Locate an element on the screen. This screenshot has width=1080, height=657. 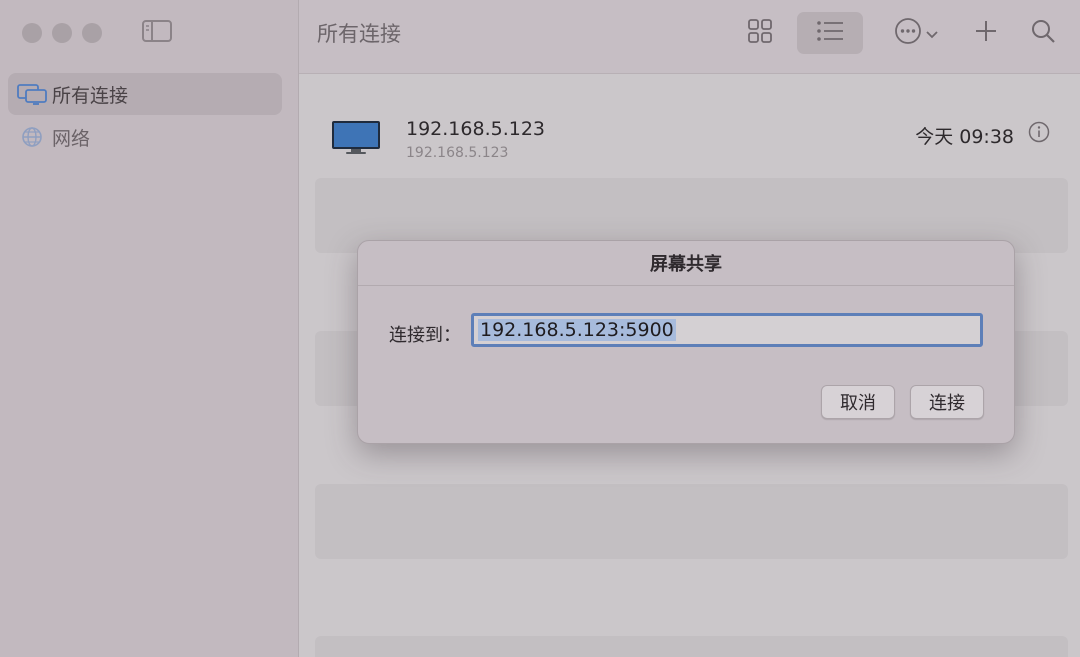
chevron-down-icon is located at coordinates (932, 33).